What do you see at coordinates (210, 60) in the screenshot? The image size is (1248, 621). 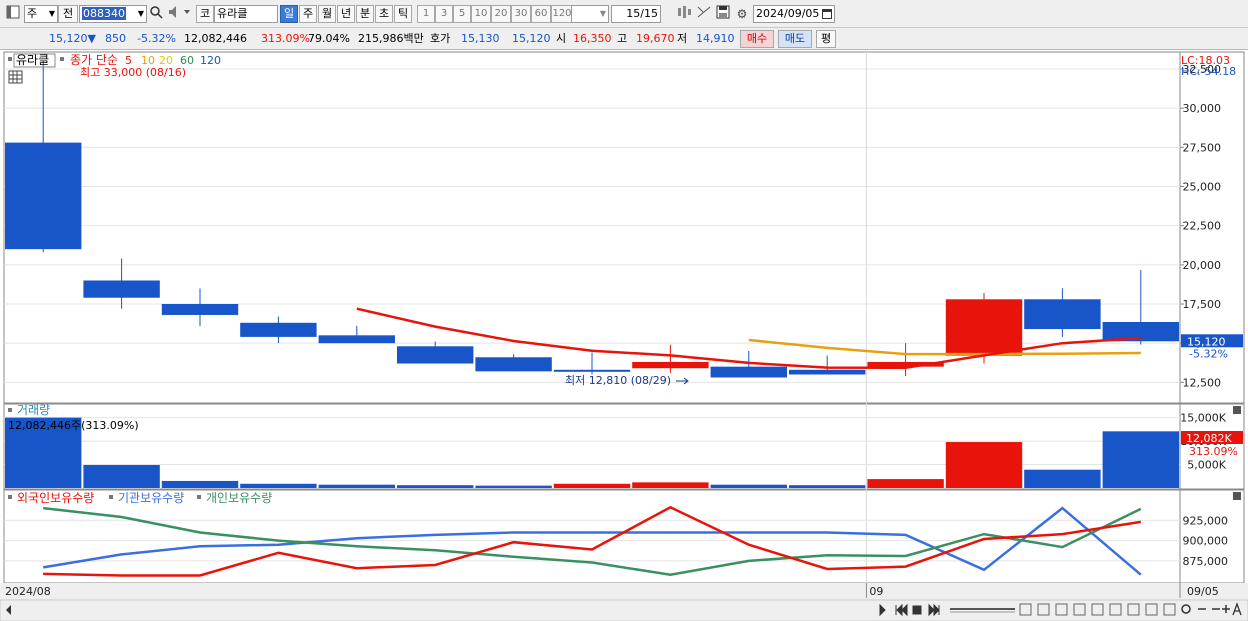 I see `ma-period-label: 120` at bounding box center [210, 60].